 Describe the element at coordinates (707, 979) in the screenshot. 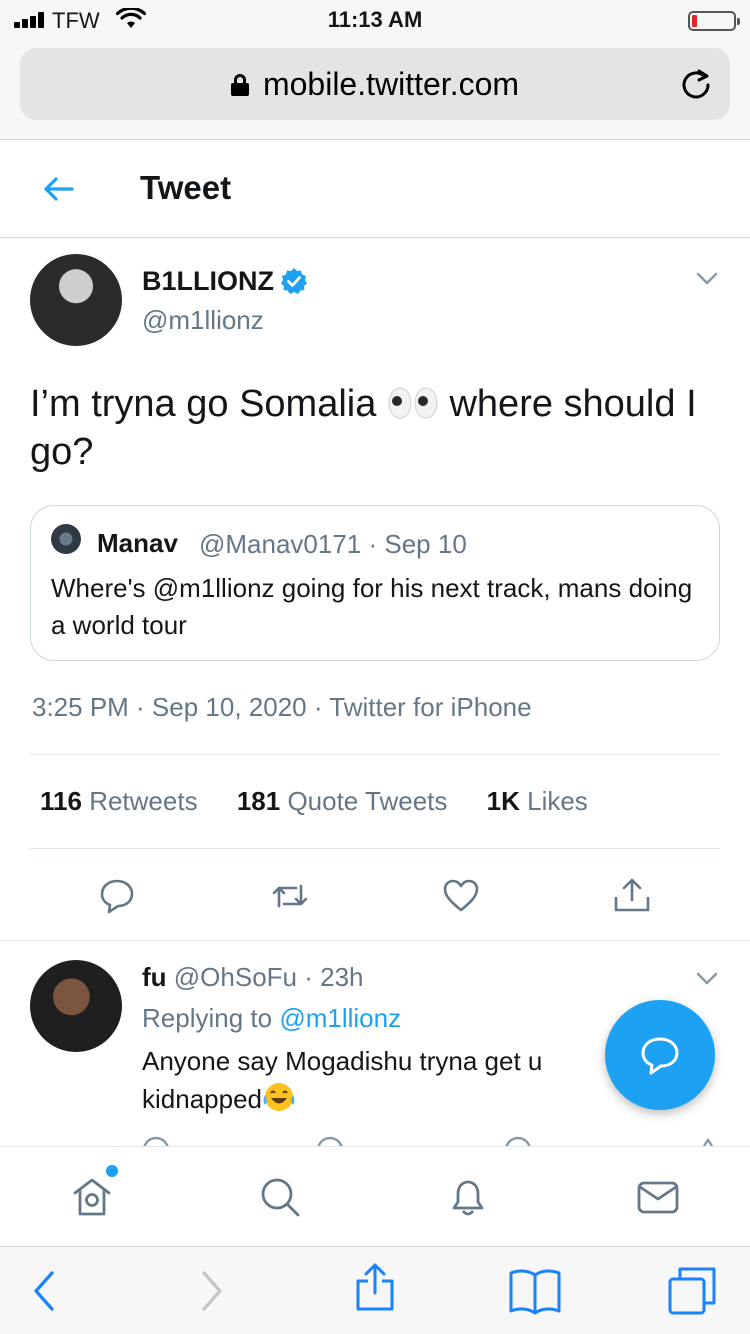

I see `reply-menu-chevron-icon` at that location.